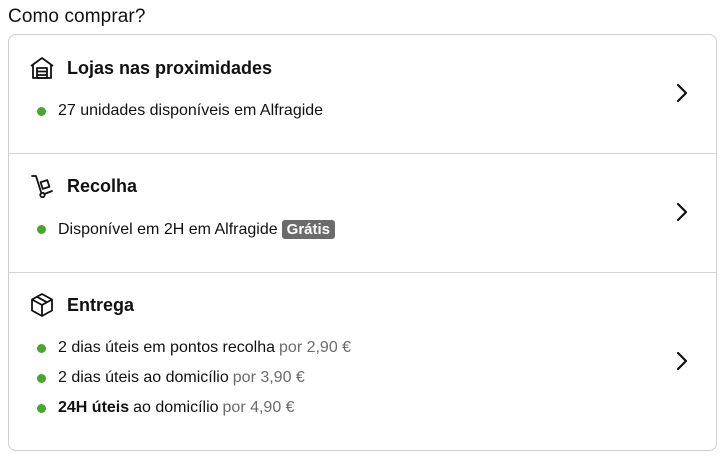  I want to click on option-title: Recolha, so click(102, 185).